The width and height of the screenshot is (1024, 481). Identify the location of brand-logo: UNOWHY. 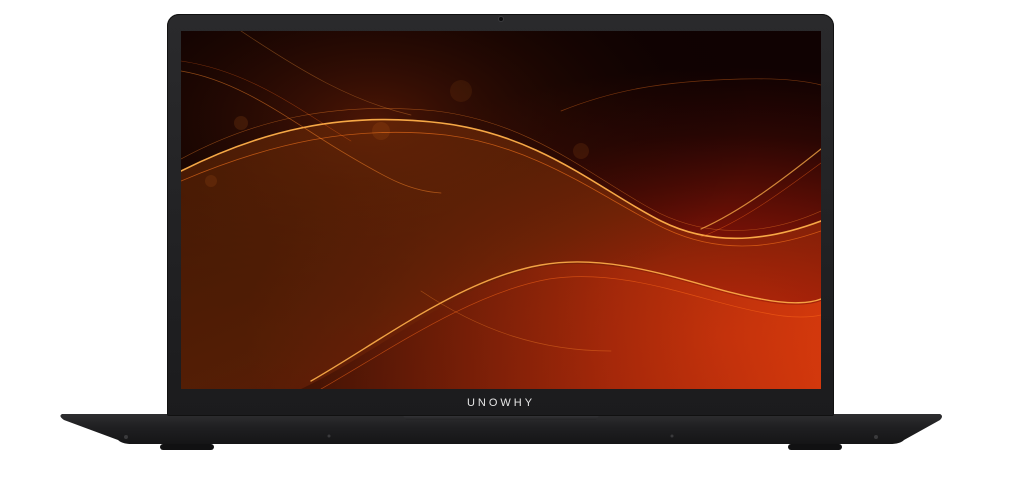
(501, 403).